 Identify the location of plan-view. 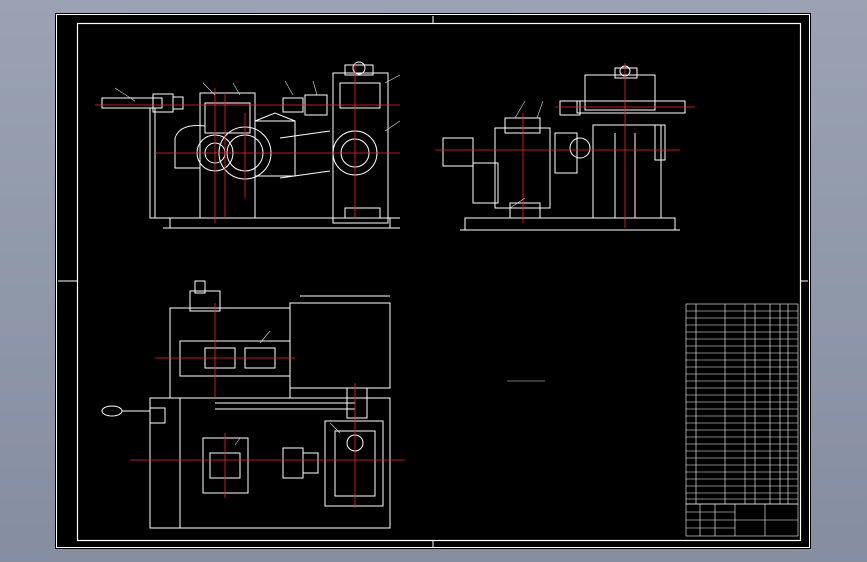
(246, 404).